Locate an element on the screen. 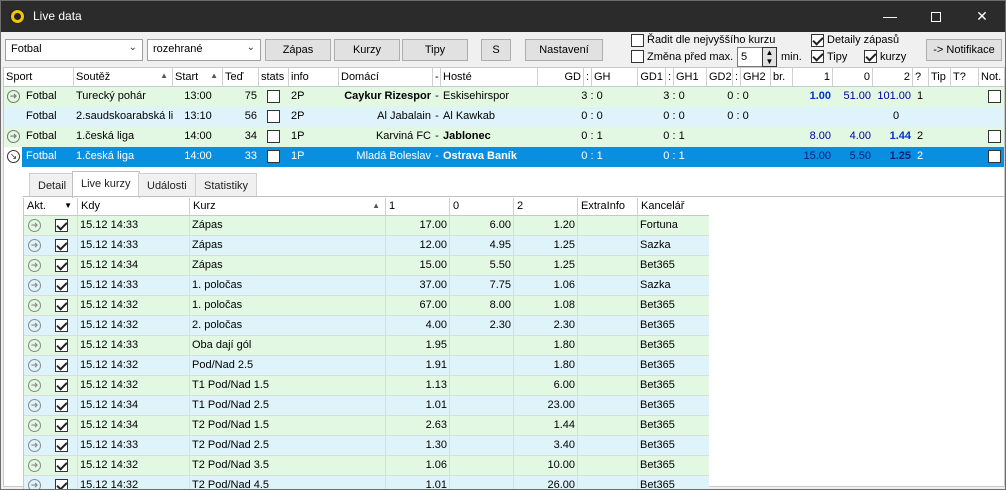  odds-row: ➜ 15.12 14:33 Oba dají gól 1.95 1.80 Bet365 is located at coordinates (366, 346).